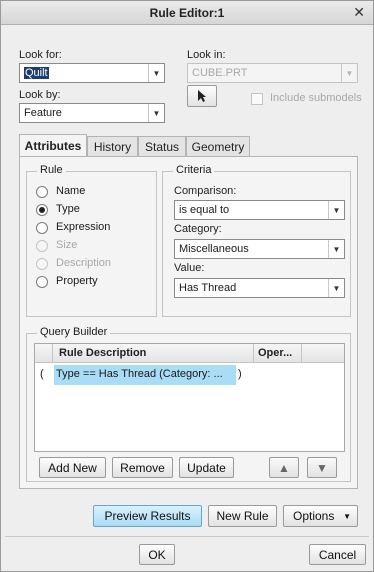 This screenshot has height=572, width=374. I want to click on look-in-label: Look in:, so click(206, 55).